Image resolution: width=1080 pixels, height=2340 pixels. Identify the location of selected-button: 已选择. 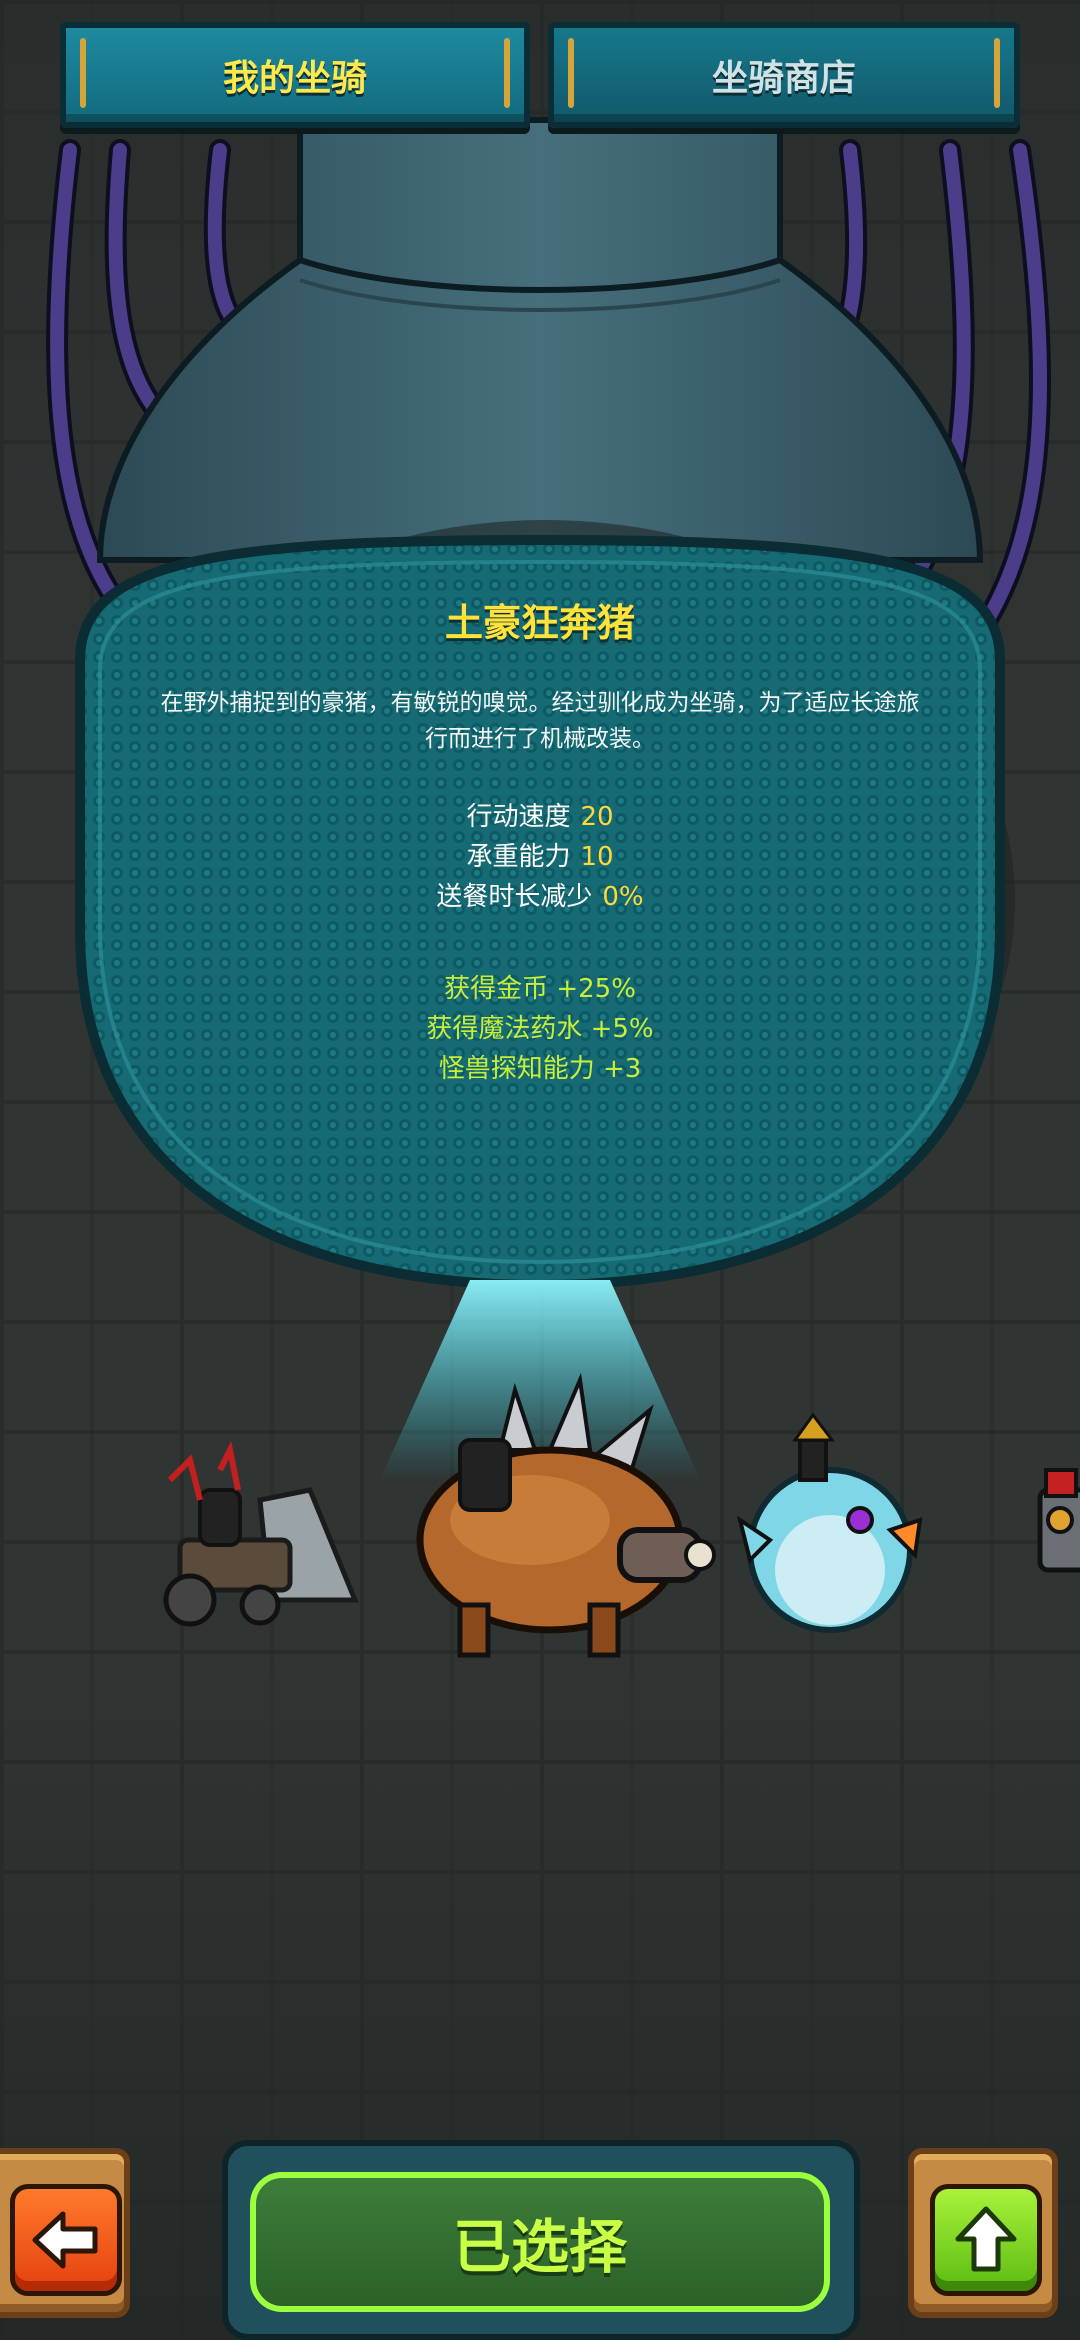
(540, 2242).